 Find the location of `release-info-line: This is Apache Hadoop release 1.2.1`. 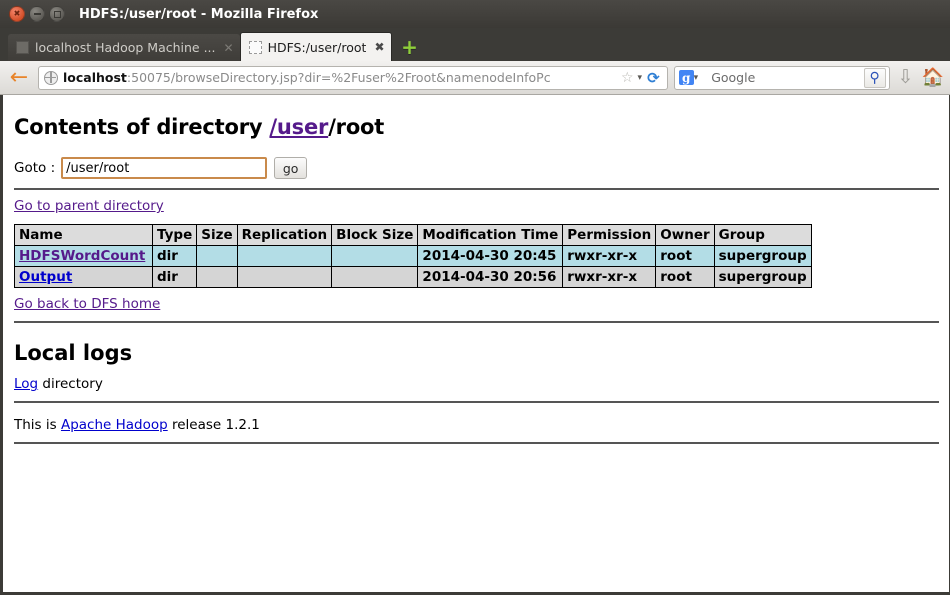

release-info-line: This is Apache Hadoop release 1.2.1 is located at coordinates (476, 425).